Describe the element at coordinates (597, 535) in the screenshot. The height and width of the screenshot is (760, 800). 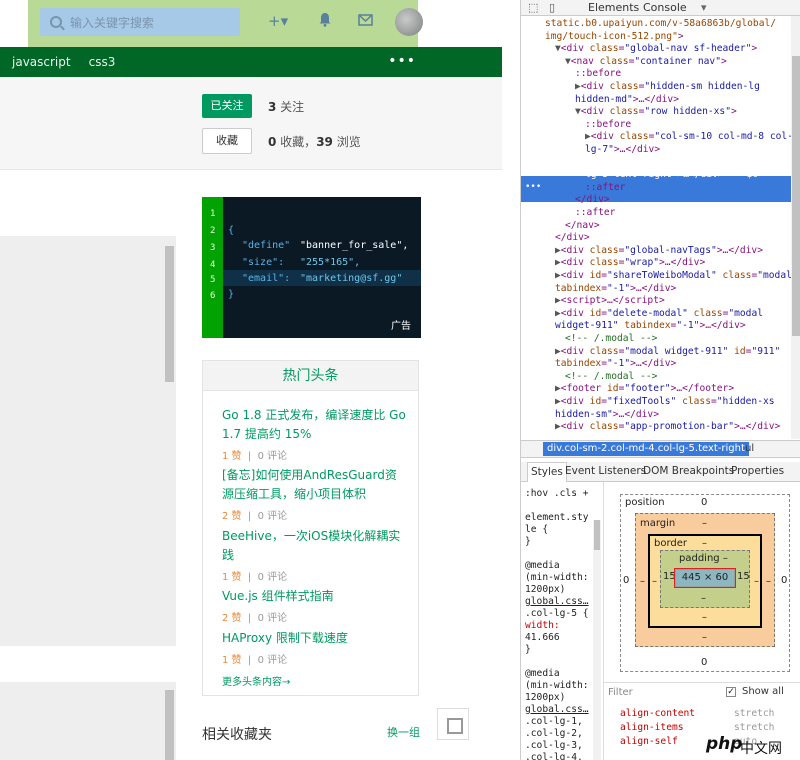
I see `styles-scrollbar-thumb` at that location.